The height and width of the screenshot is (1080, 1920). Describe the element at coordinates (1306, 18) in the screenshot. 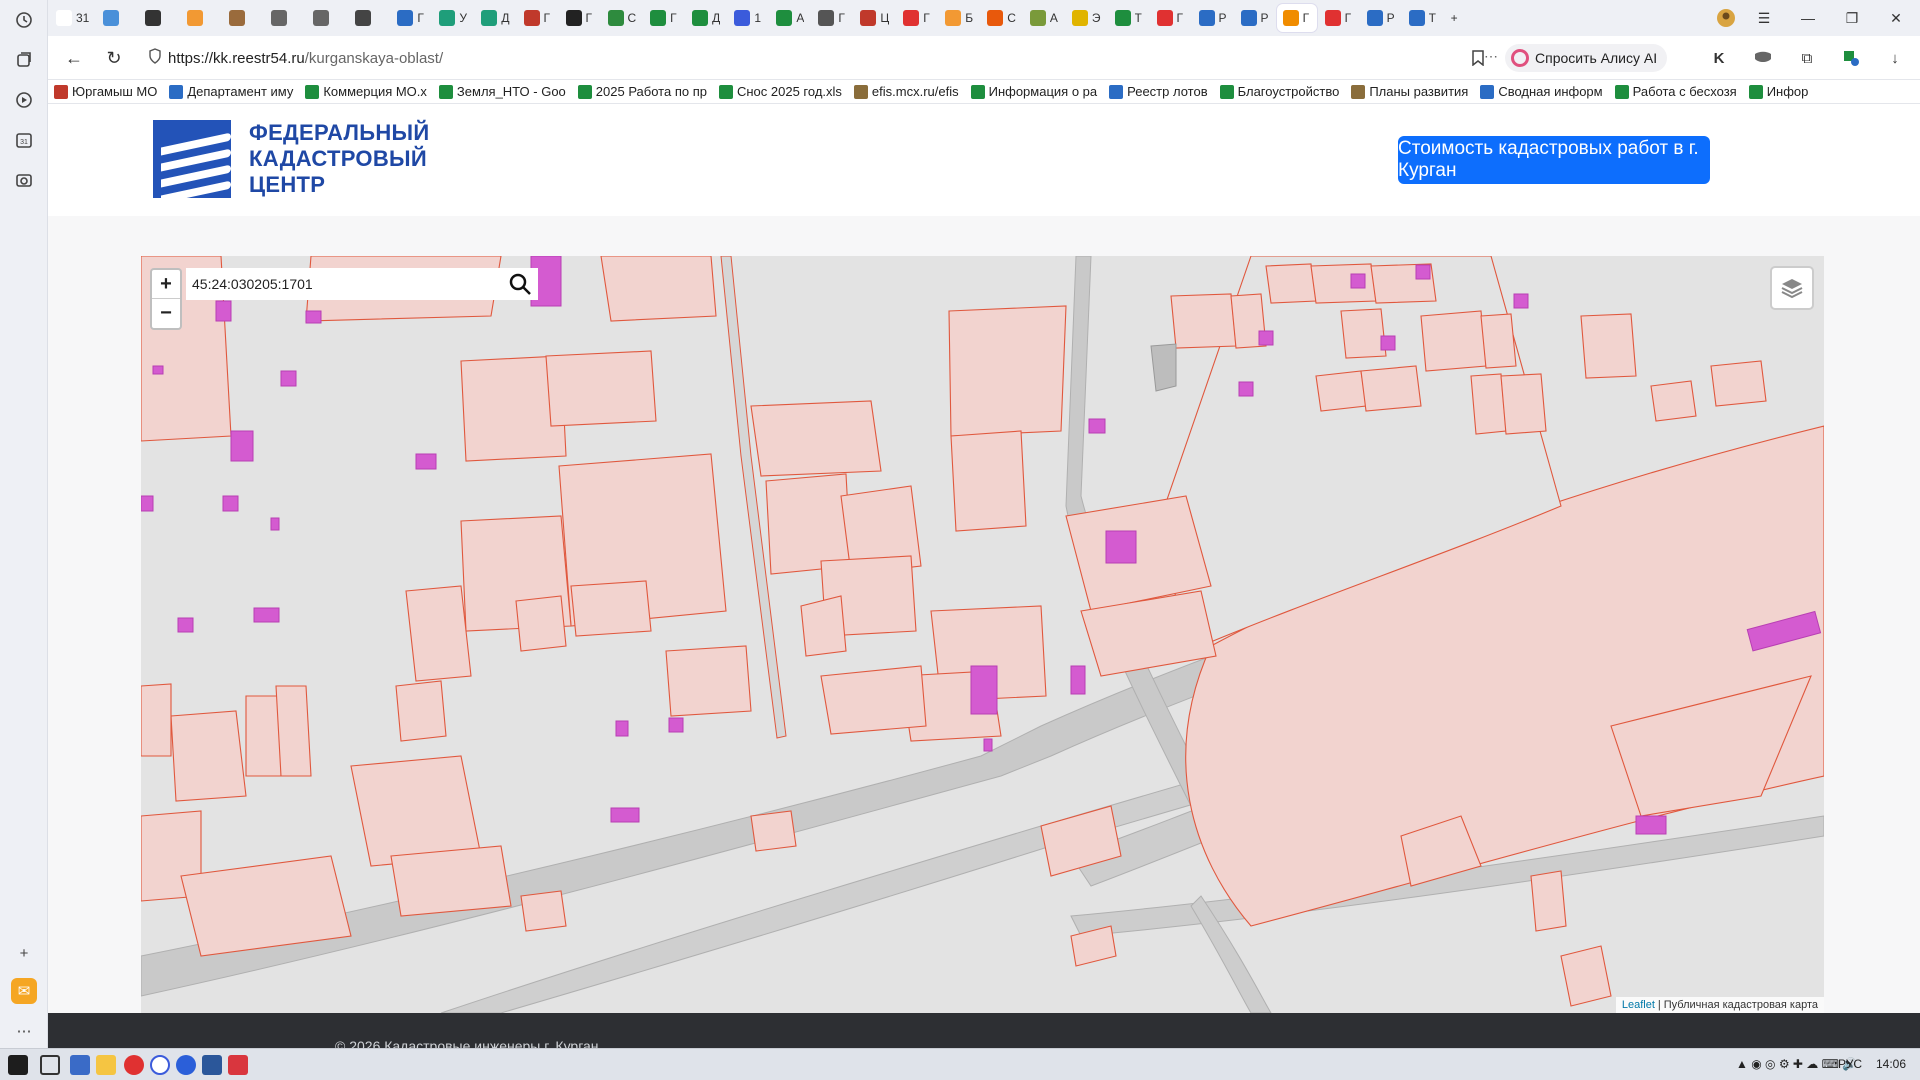

I see `tab-label: Г` at that location.